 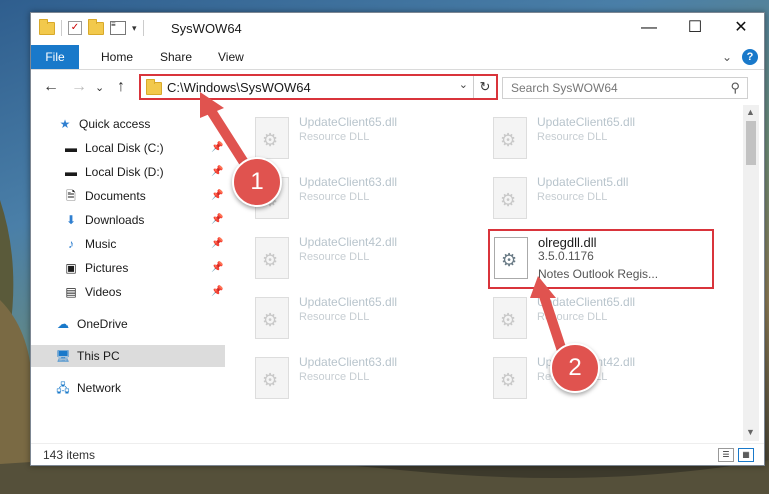 What do you see at coordinates (79, 87) in the screenshot?
I see `forward-button: →` at bounding box center [79, 87].